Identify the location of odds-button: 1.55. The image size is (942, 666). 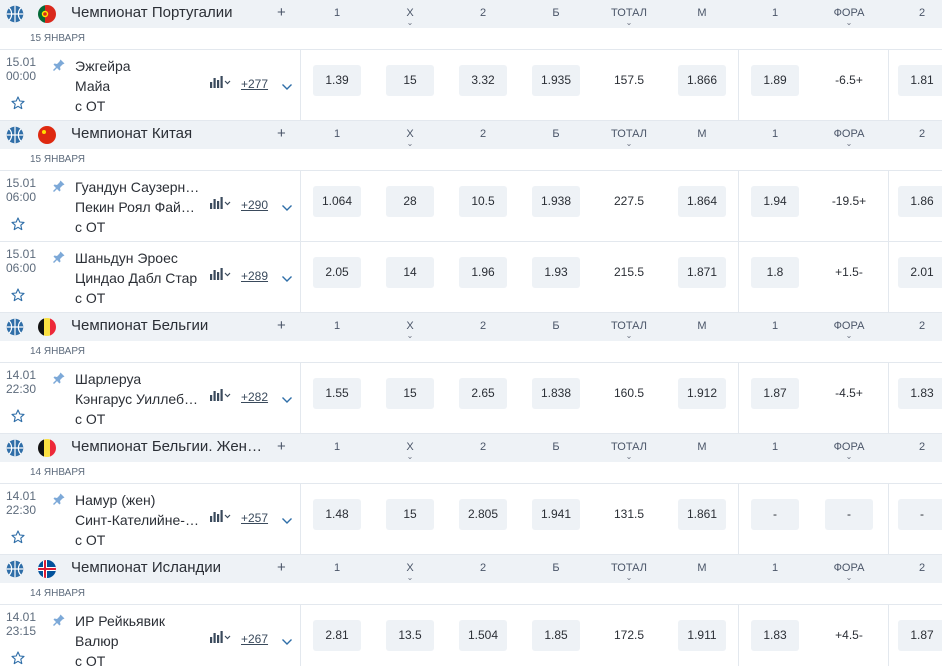
(337, 393).